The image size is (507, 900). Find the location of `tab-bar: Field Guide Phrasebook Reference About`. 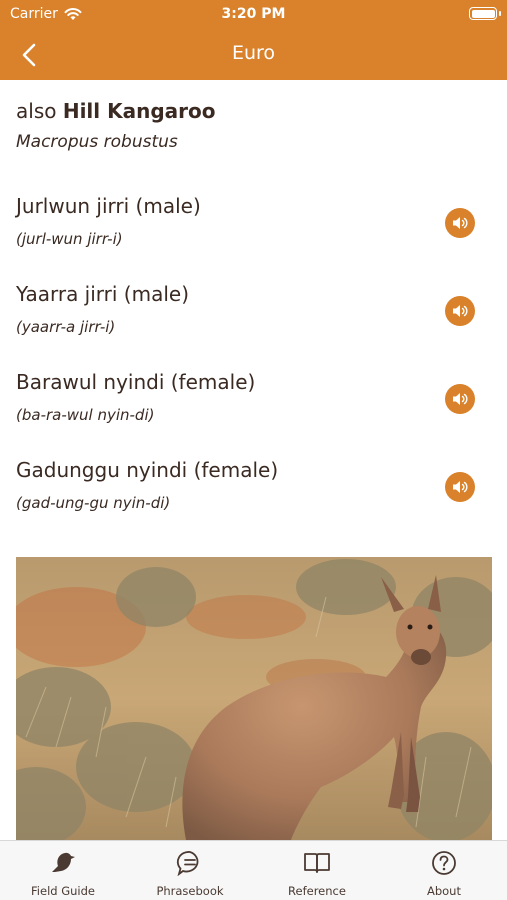

tab-bar: Field Guide Phrasebook Reference About is located at coordinates (253, 870).